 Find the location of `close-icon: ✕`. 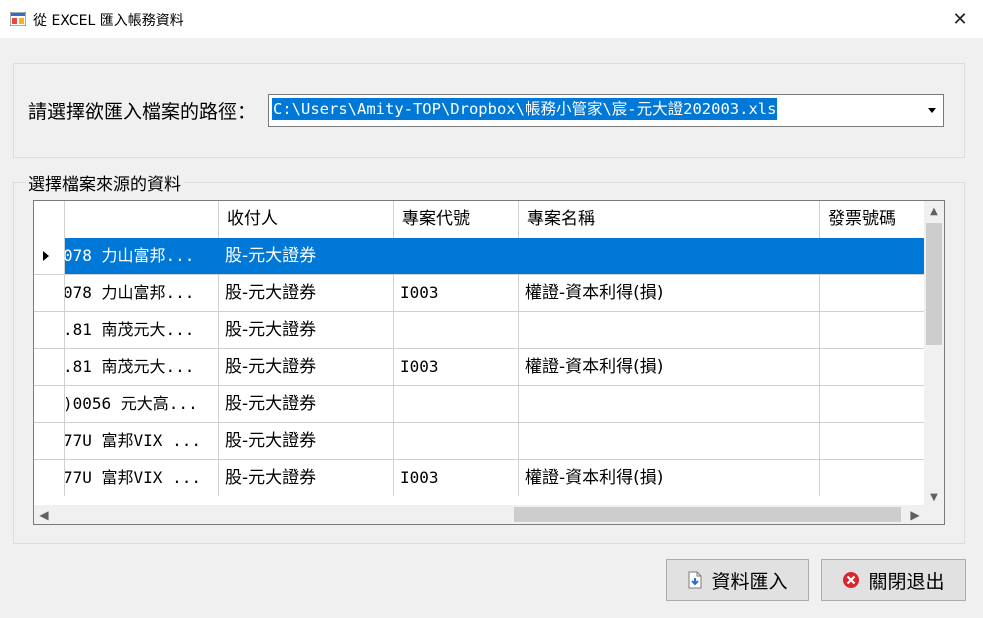

close-icon: ✕ is located at coordinates (960, 19).